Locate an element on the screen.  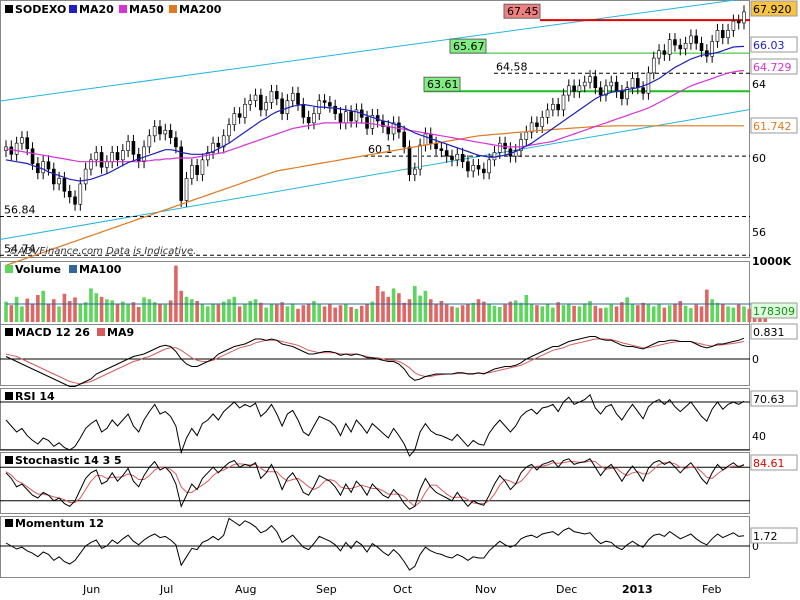
volume-legend-label-0: Volume is located at coordinates (38, 269).